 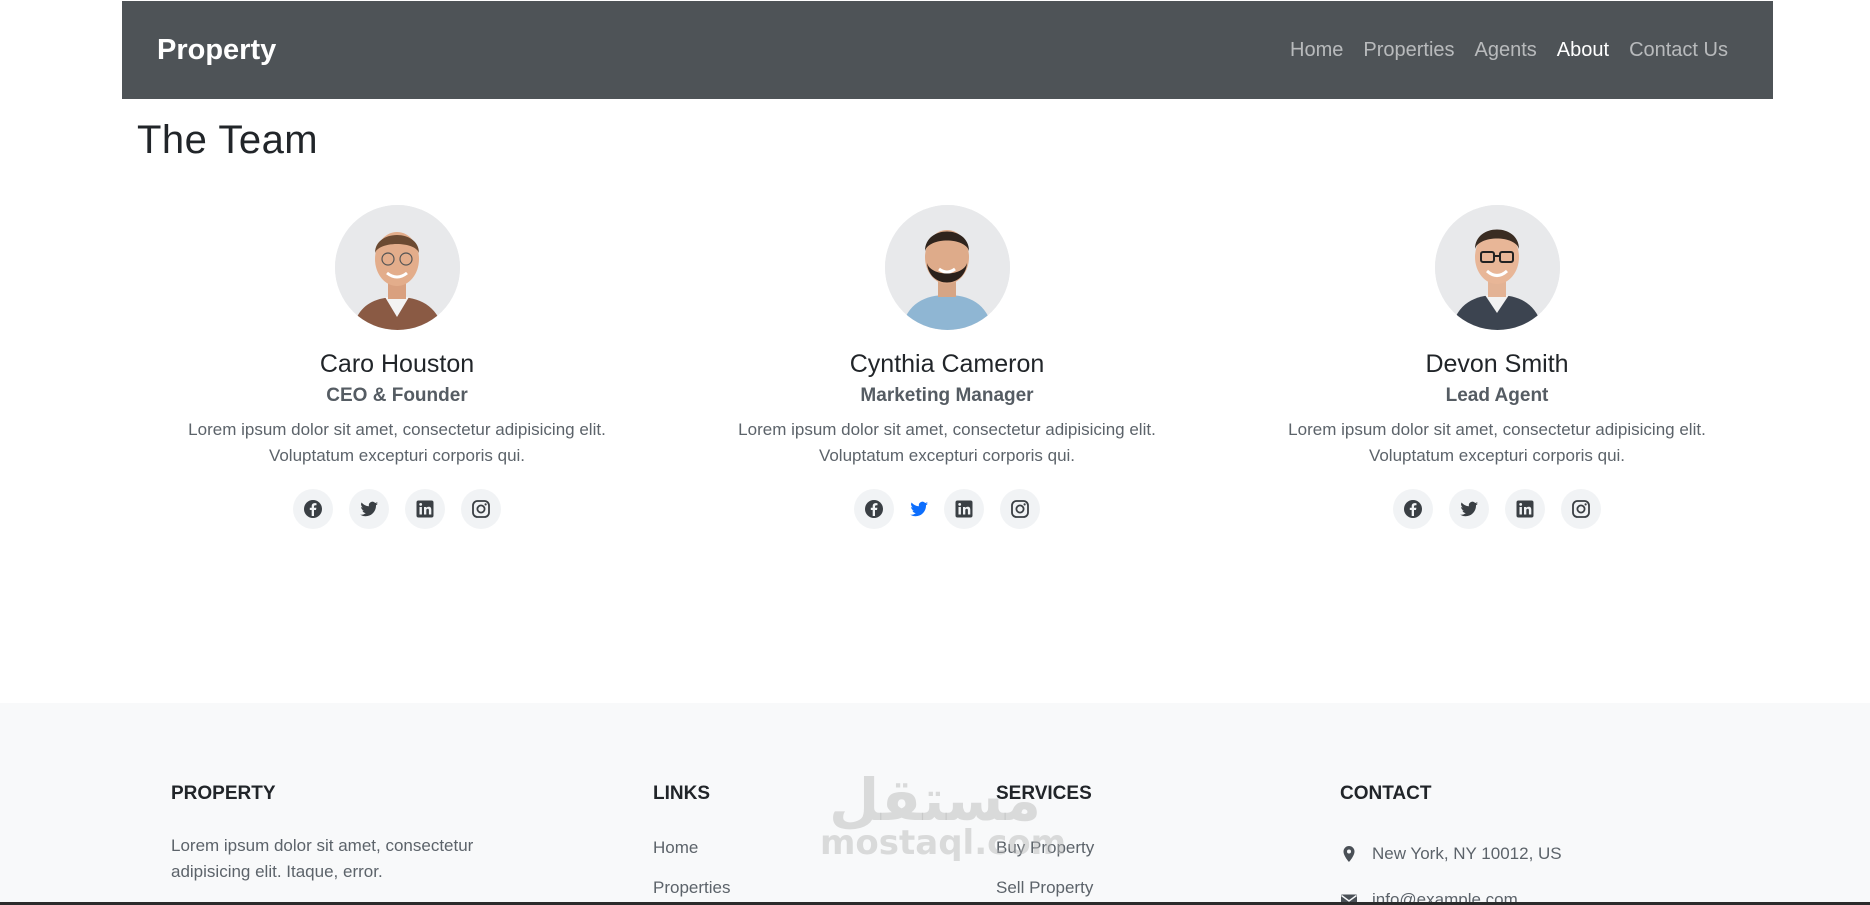 What do you see at coordinates (1044, 793) in the screenshot?
I see `footer-services-title: SERVICES` at bounding box center [1044, 793].